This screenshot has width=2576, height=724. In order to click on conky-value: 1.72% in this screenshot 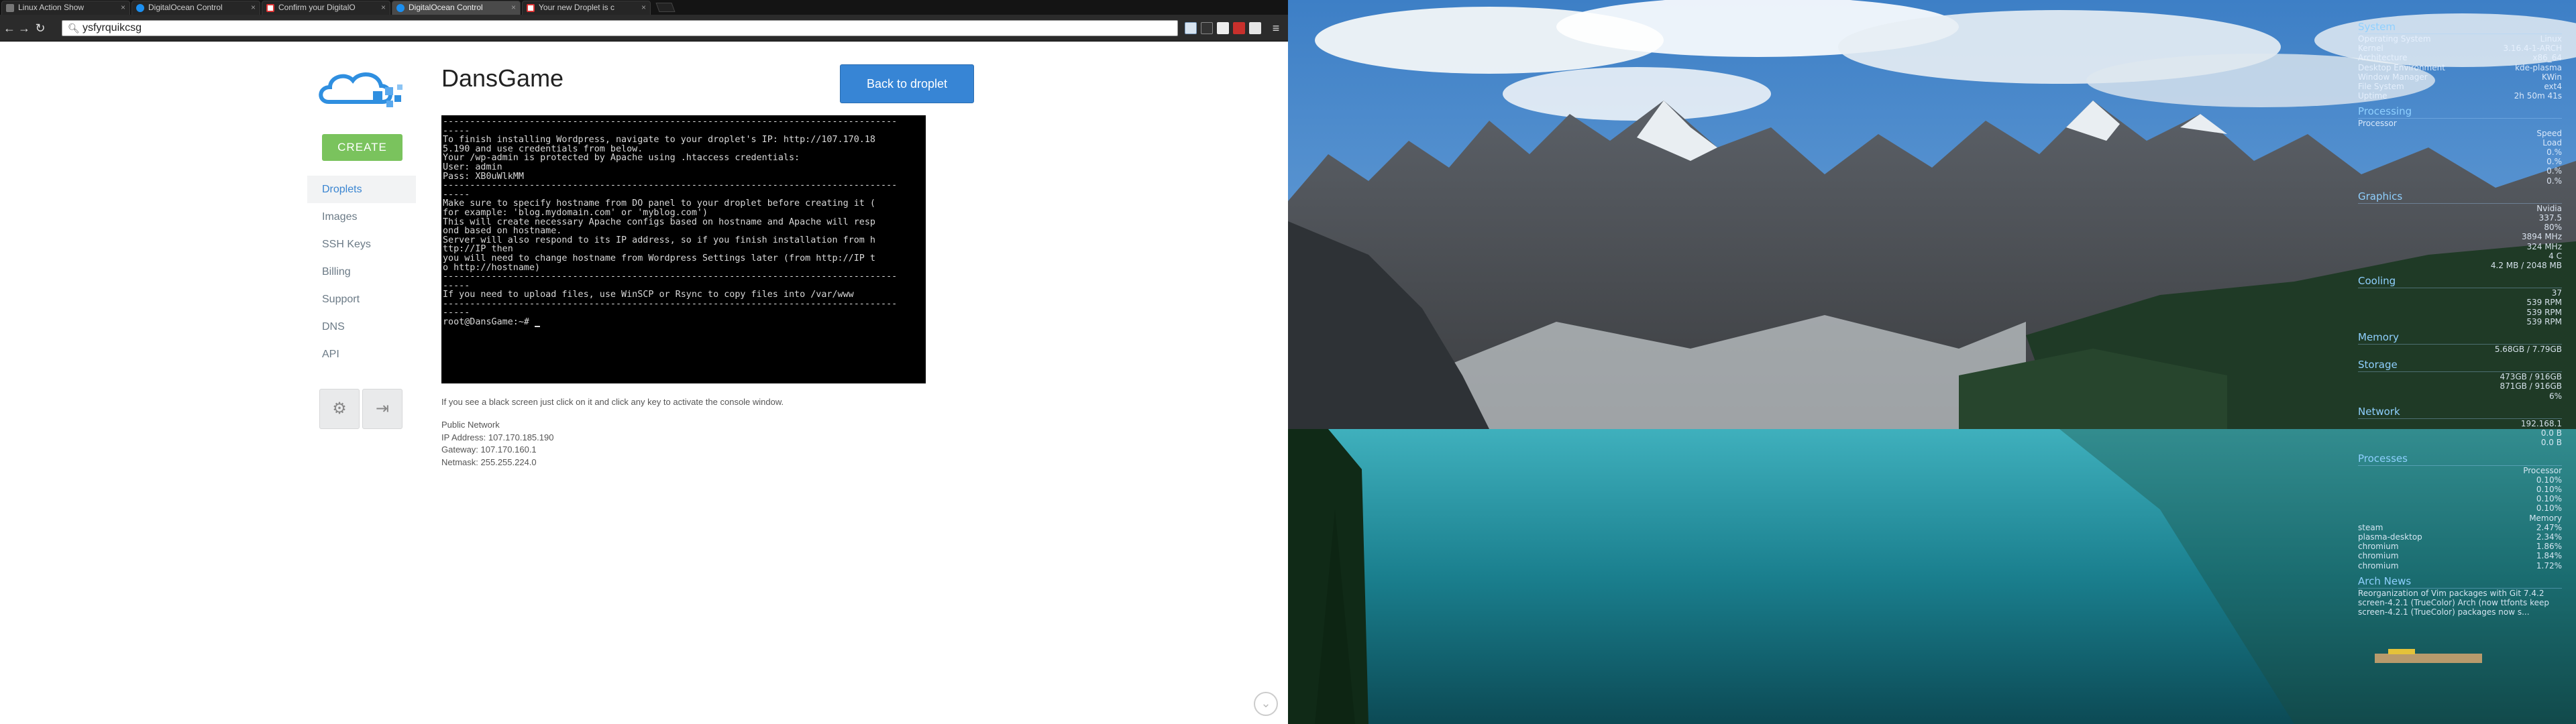, I will do `click(2549, 565)`.